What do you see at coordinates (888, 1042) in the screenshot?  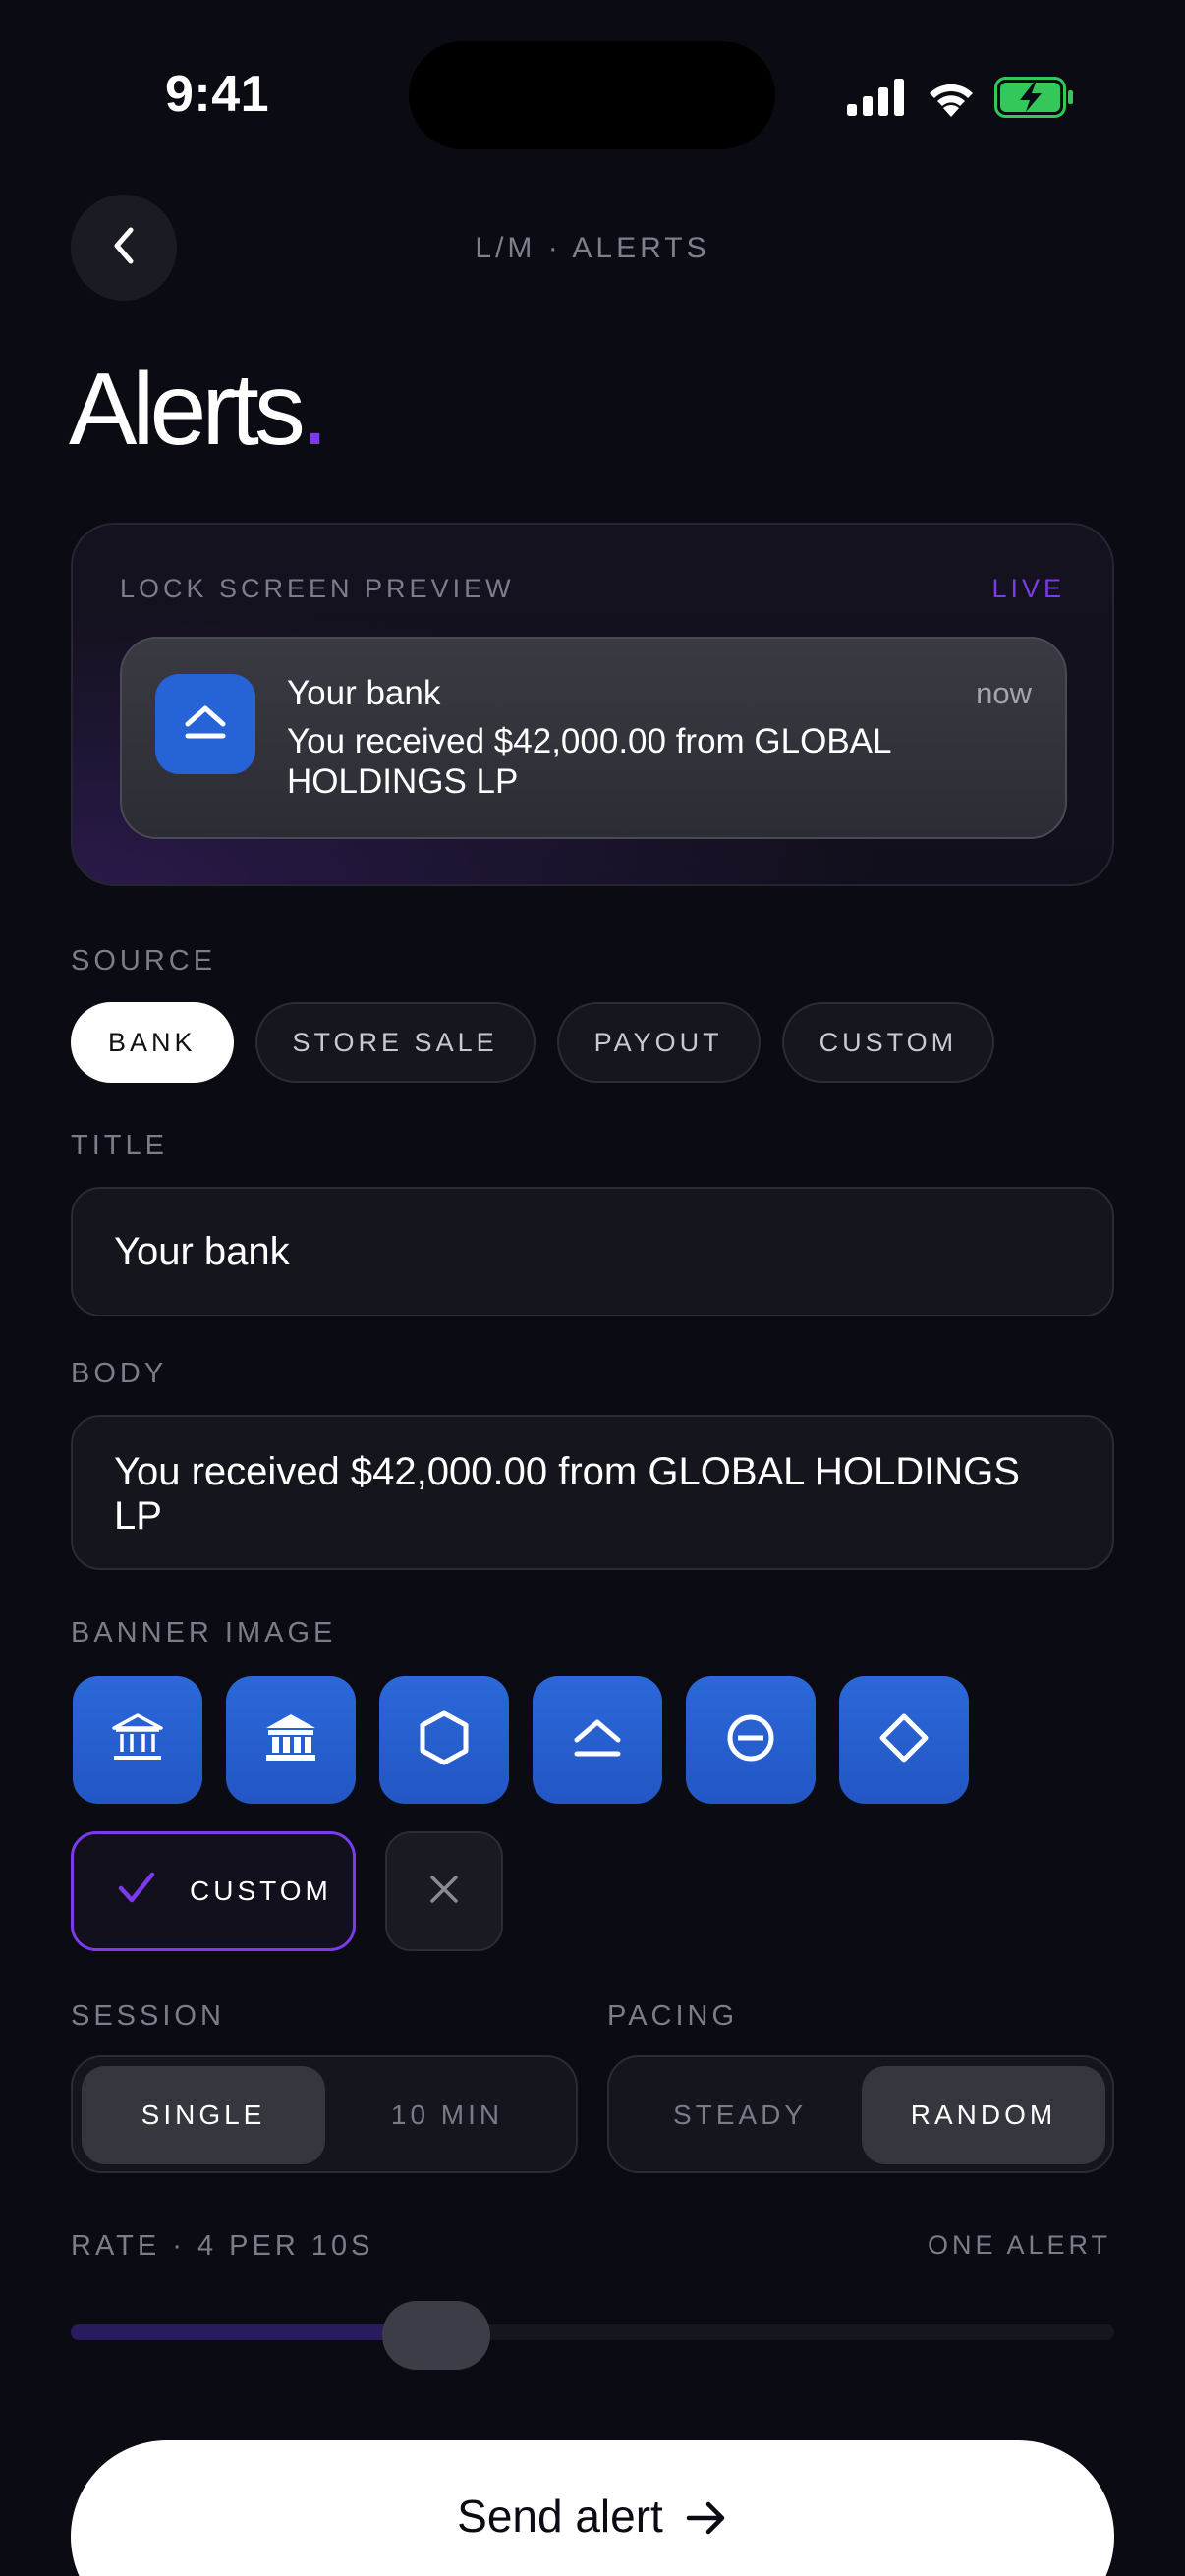 I see `source-chip-custom: CUSTOM` at bounding box center [888, 1042].